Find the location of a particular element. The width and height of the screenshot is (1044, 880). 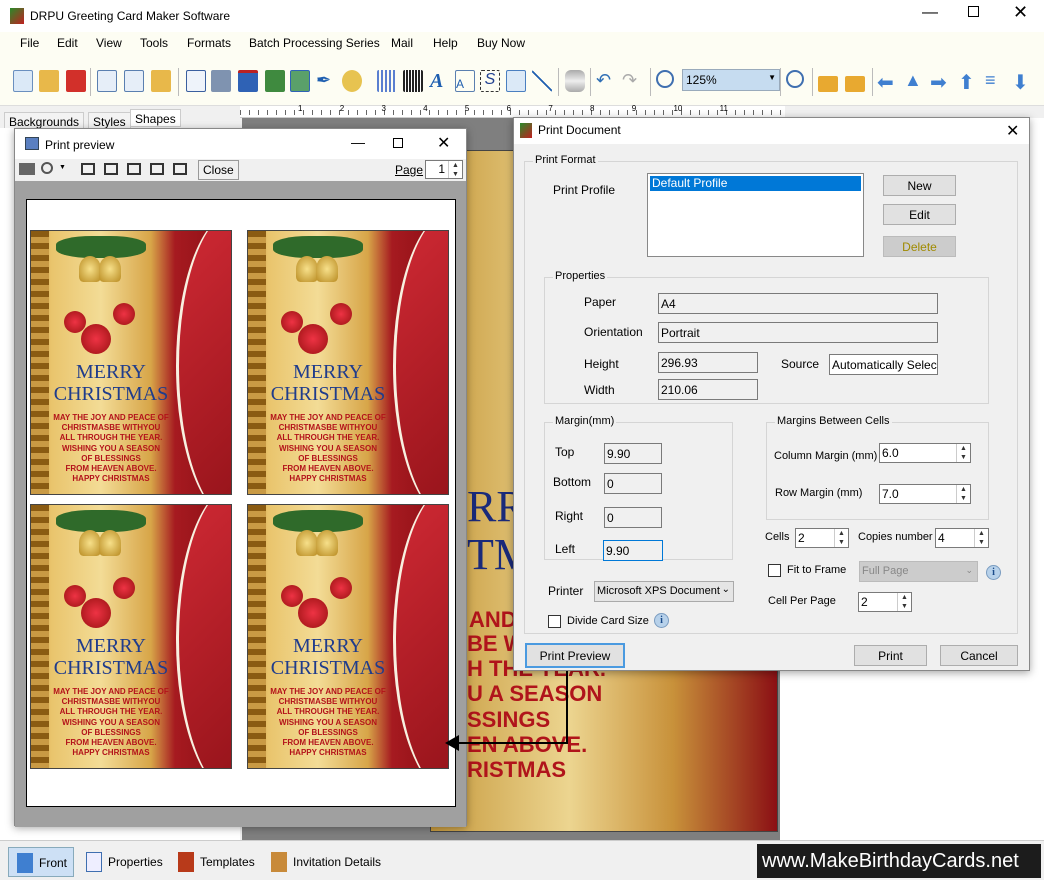

text-box-icon: A is located at coordinates (465, 81).